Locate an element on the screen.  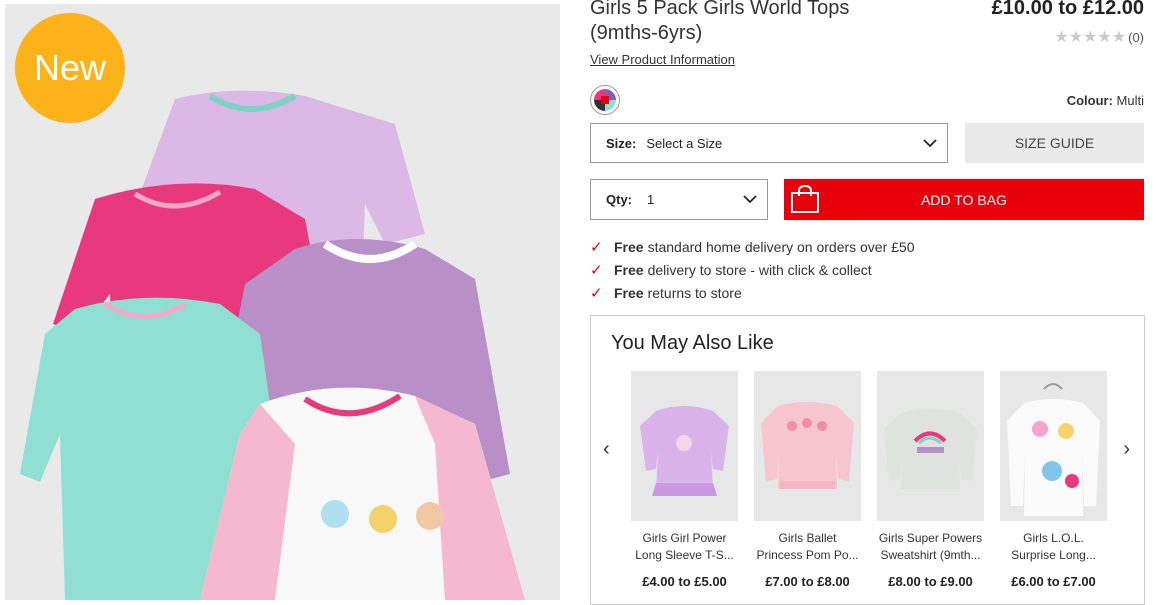
colour-label-key: Colour: is located at coordinates (1089, 100).